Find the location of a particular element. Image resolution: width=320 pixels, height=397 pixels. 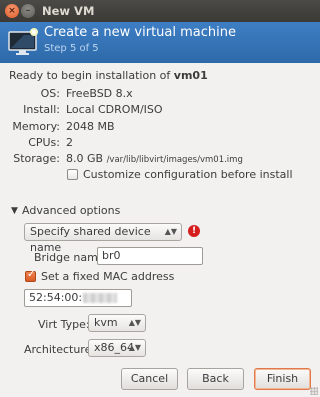

os-label: OS: is located at coordinates (50, 93).